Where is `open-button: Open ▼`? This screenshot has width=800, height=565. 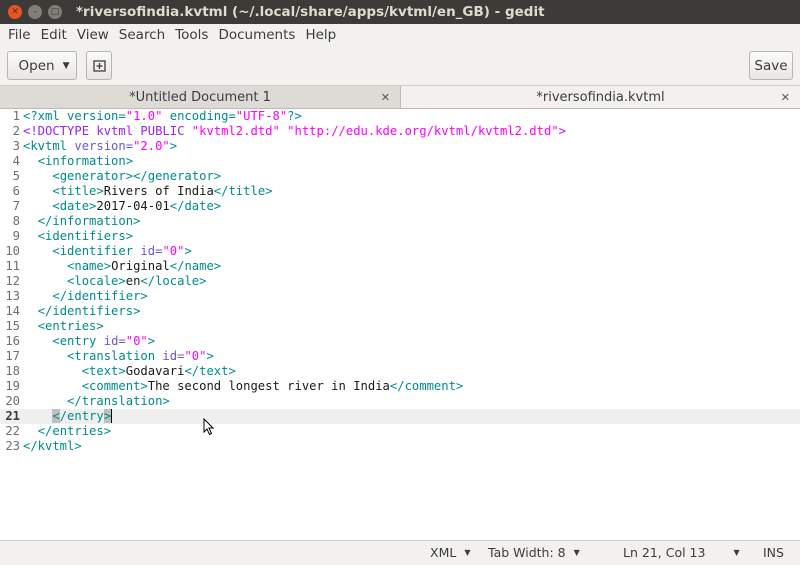
open-button: Open ▼ is located at coordinates (42, 65).